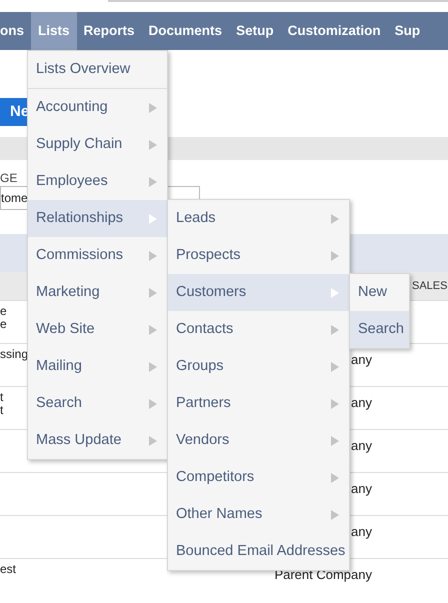 The height and width of the screenshot is (603, 448). What do you see at coordinates (97, 218) in the screenshot?
I see `menu-item: Relationships` at bounding box center [97, 218].